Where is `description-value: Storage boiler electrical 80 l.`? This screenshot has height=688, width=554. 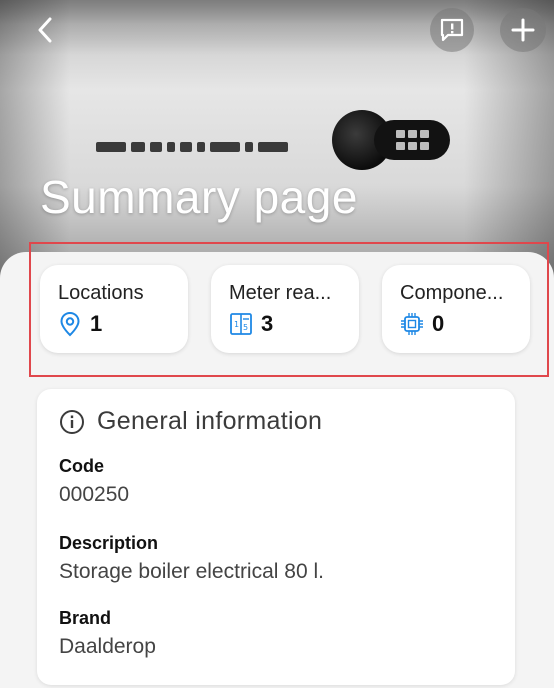
description-value: Storage boiler electrical 80 l. is located at coordinates (191, 571).